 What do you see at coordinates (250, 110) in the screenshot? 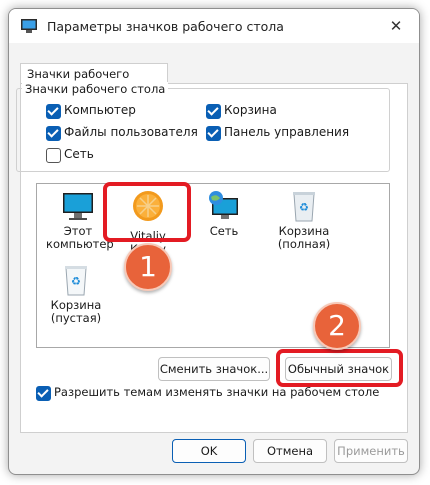
I see `checkbox-recycle-bin-label: Корзина` at bounding box center [250, 110].